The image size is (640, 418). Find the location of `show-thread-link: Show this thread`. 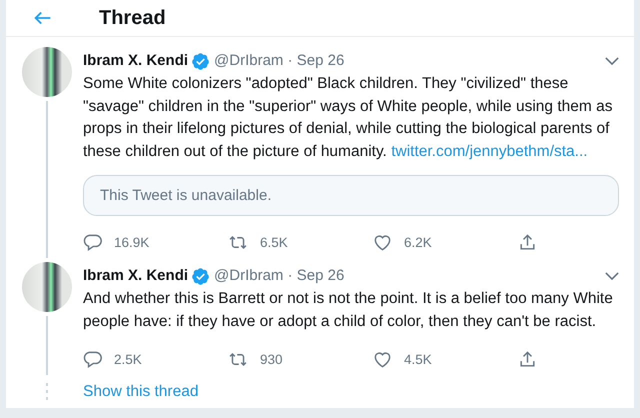

show-thread-link: Show this thread is located at coordinates (140, 391).